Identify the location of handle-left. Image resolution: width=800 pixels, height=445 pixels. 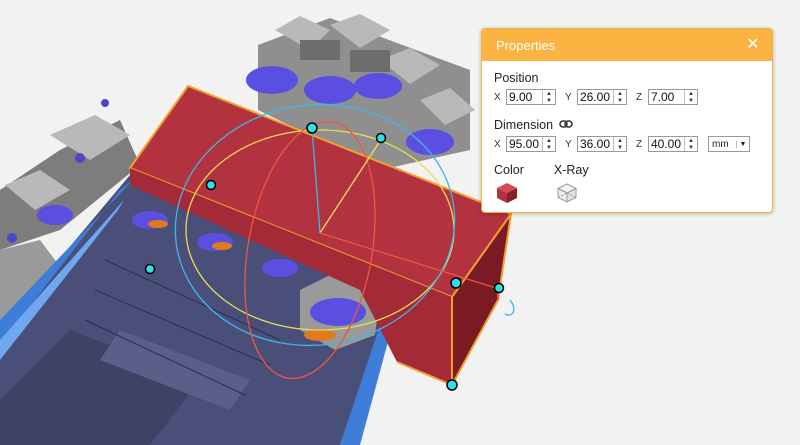
(211, 185).